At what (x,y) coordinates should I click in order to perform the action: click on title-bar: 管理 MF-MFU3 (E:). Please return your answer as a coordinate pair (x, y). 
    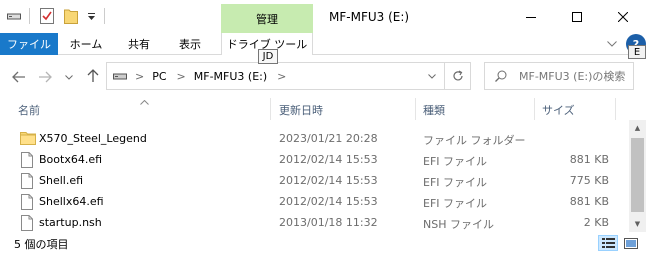
    Looking at the image, I should click on (323, 16).